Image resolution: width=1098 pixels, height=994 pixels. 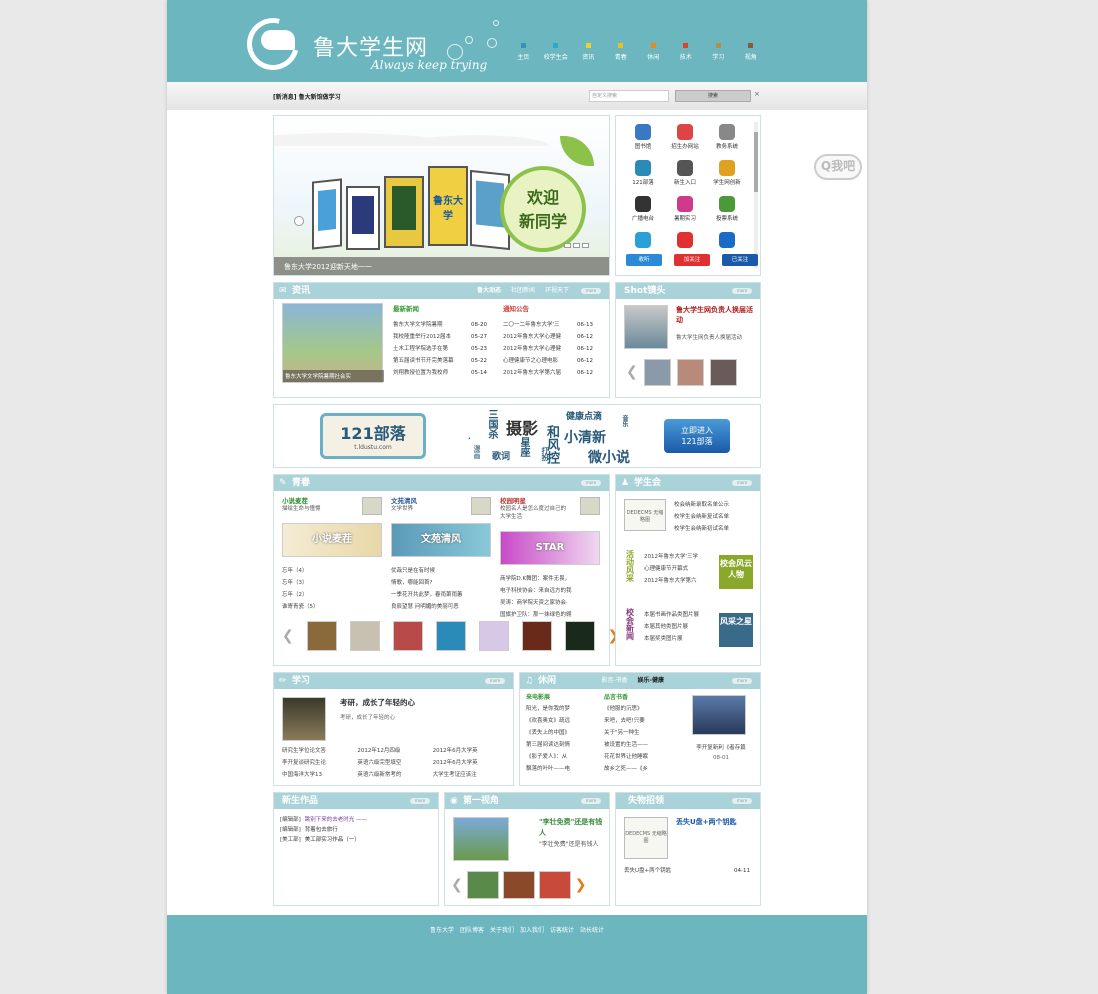 I want to click on list-item: 第三届间读达刻情, so click(x=559, y=745).